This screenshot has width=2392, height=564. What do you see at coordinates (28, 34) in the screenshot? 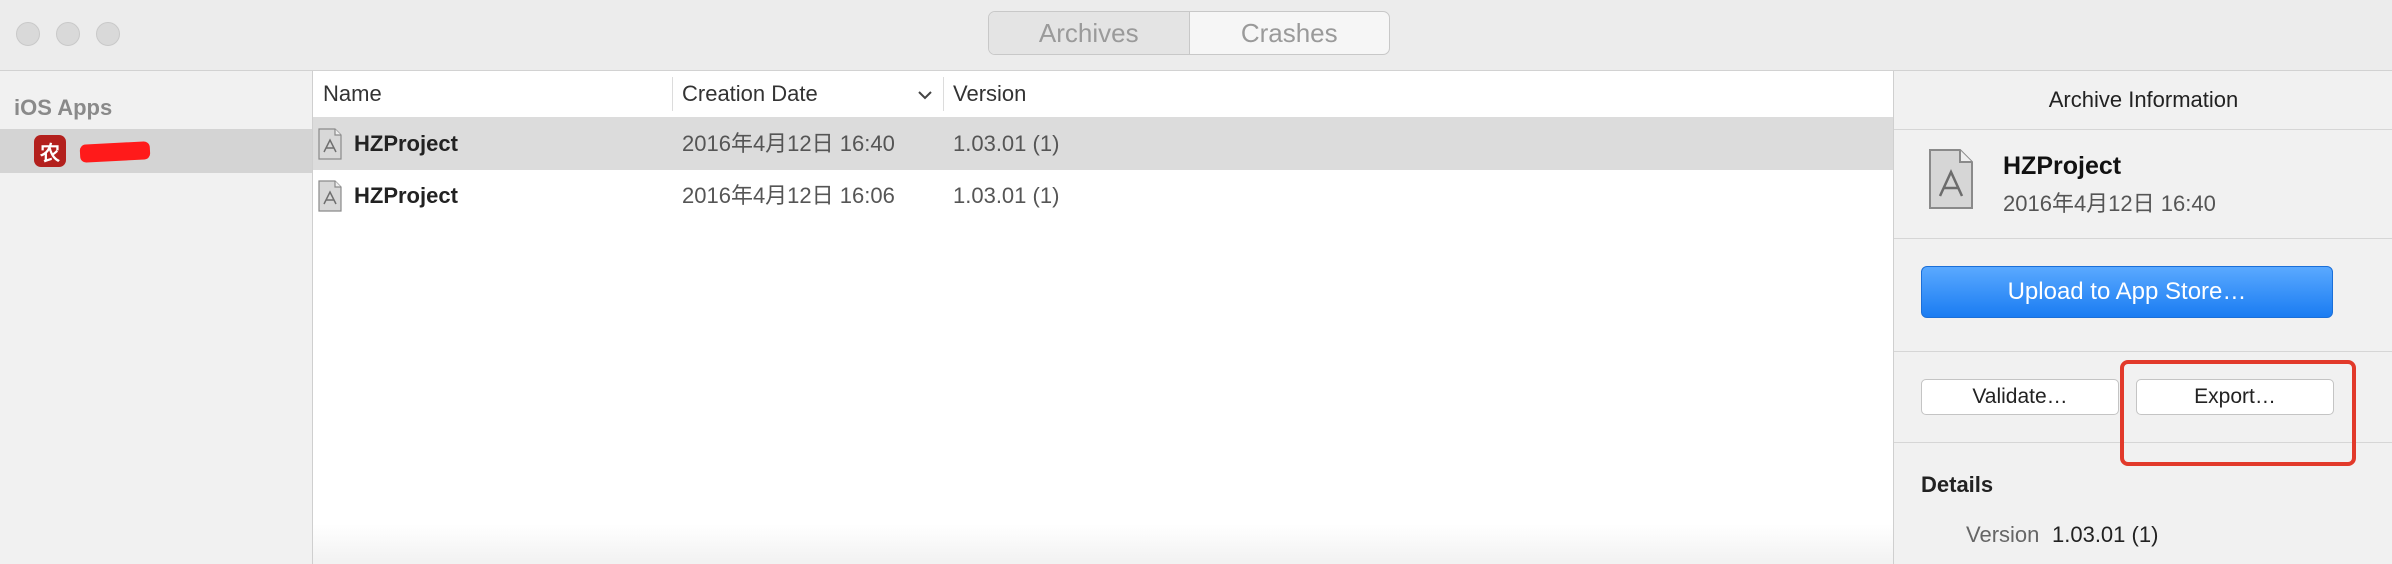
I see `close-window-button` at bounding box center [28, 34].